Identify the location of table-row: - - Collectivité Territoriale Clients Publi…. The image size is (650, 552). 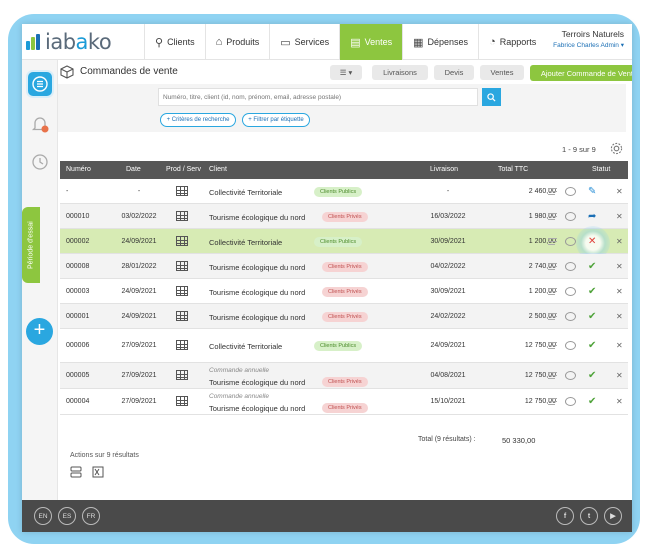
(344, 191).